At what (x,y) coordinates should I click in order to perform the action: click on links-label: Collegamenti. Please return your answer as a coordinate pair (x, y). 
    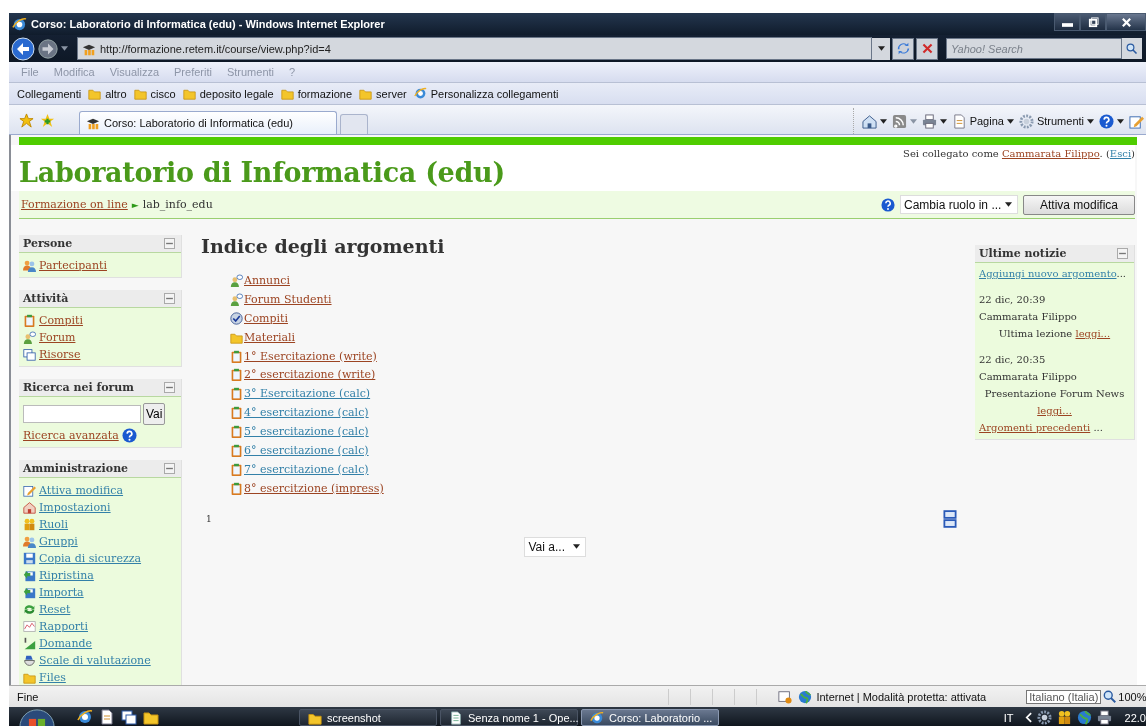
    Looking at the image, I should click on (49, 93).